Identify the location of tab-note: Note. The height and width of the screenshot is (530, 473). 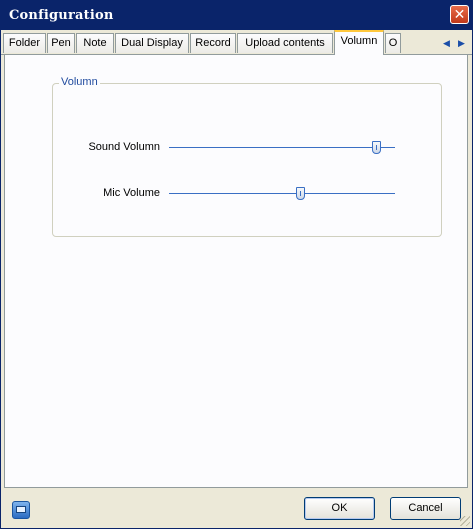
(95, 43).